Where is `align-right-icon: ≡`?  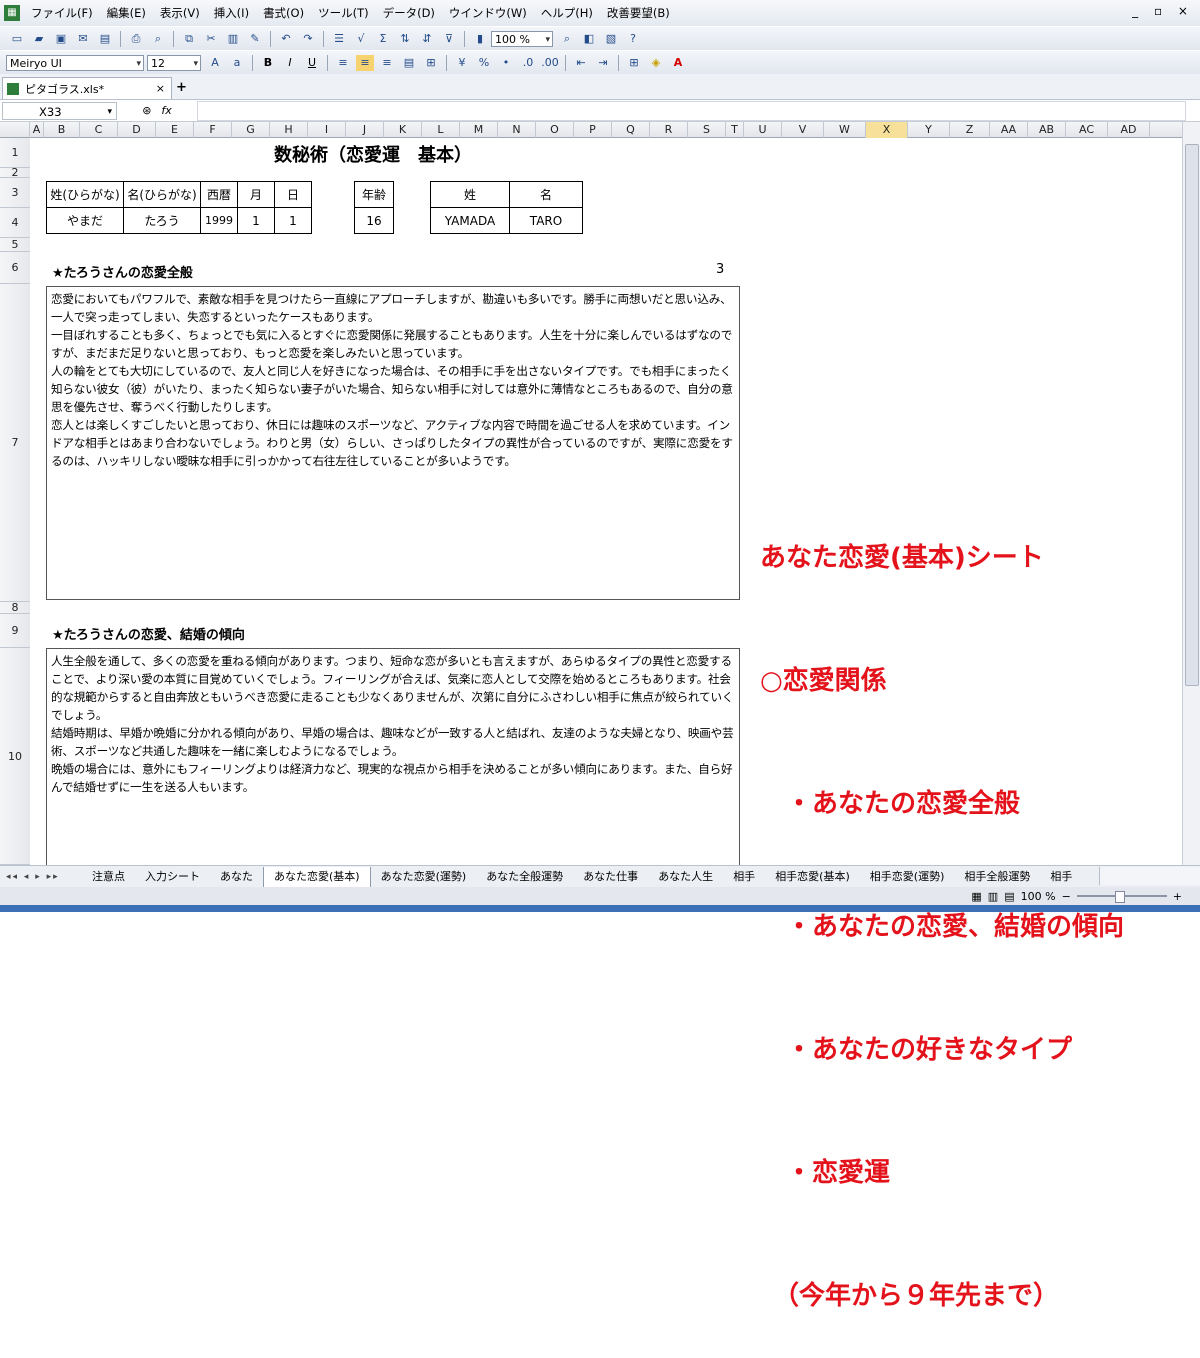 align-right-icon: ≡ is located at coordinates (387, 63).